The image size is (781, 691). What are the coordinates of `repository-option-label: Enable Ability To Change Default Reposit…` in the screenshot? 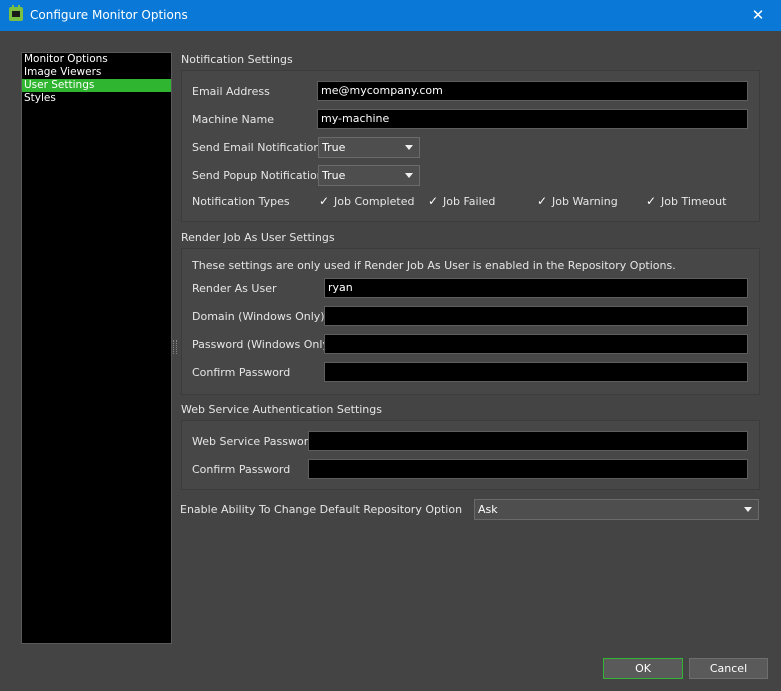 It's located at (321, 509).